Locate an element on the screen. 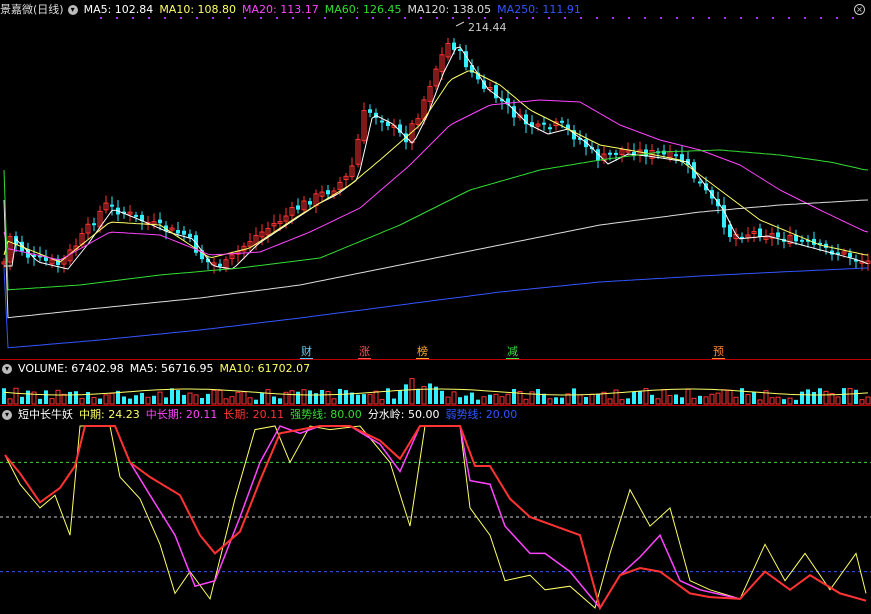 The height and width of the screenshot is (614, 871). volume-ma5-label: MA5: 56716.95 is located at coordinates (171, 368).